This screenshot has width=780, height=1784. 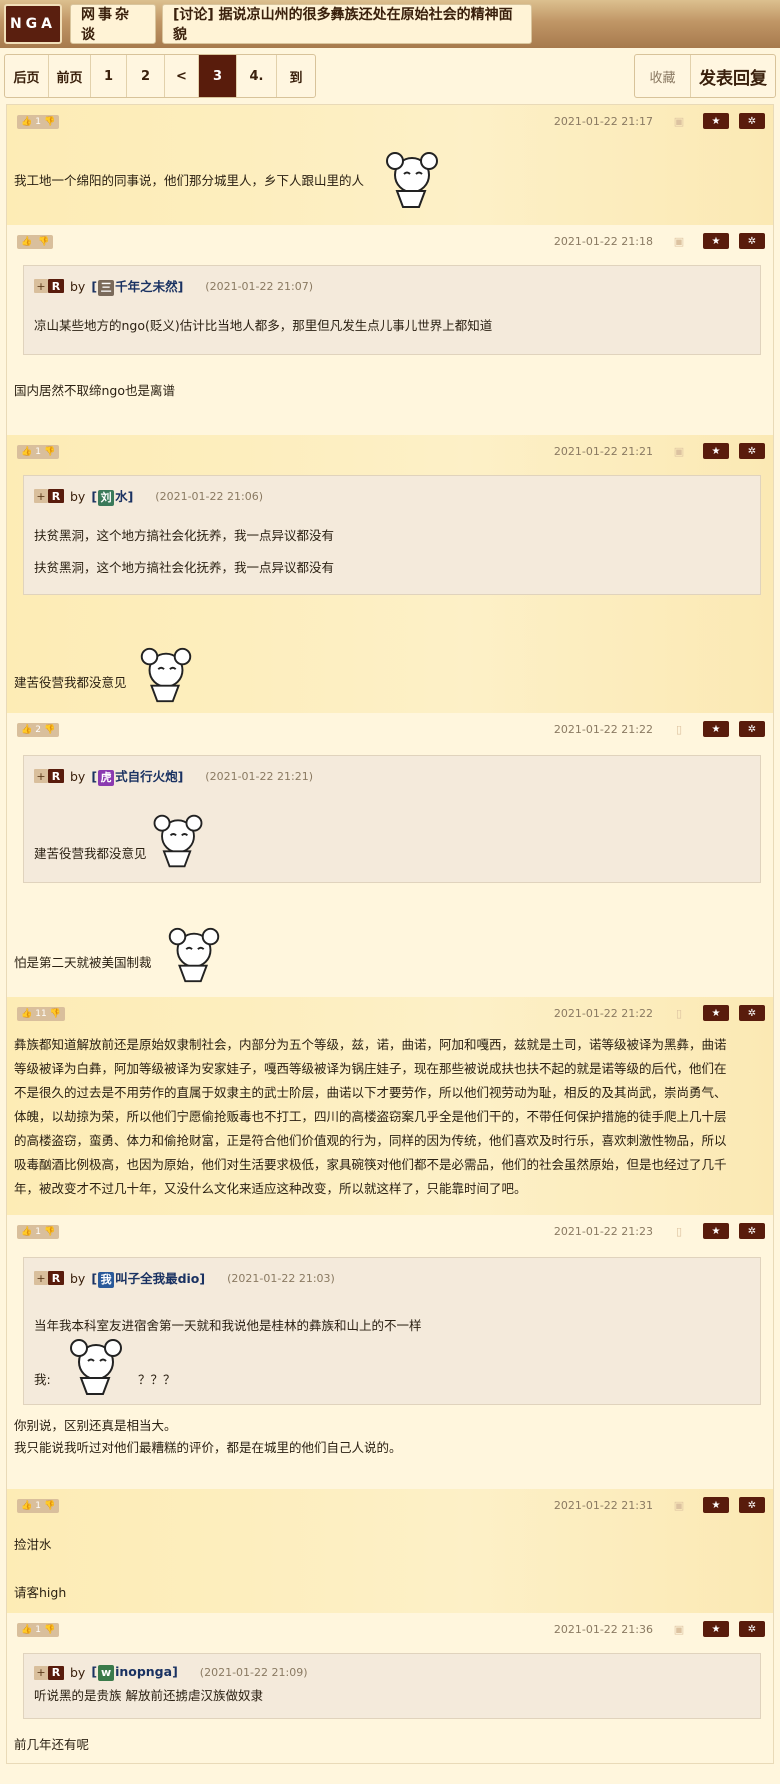 What do you see at coordinates (659, 1231) in the screenshot?
I see `post-meta: 2021-01-22 21:23 ▯ ★ ✲` at bounding box center [659, 1231].